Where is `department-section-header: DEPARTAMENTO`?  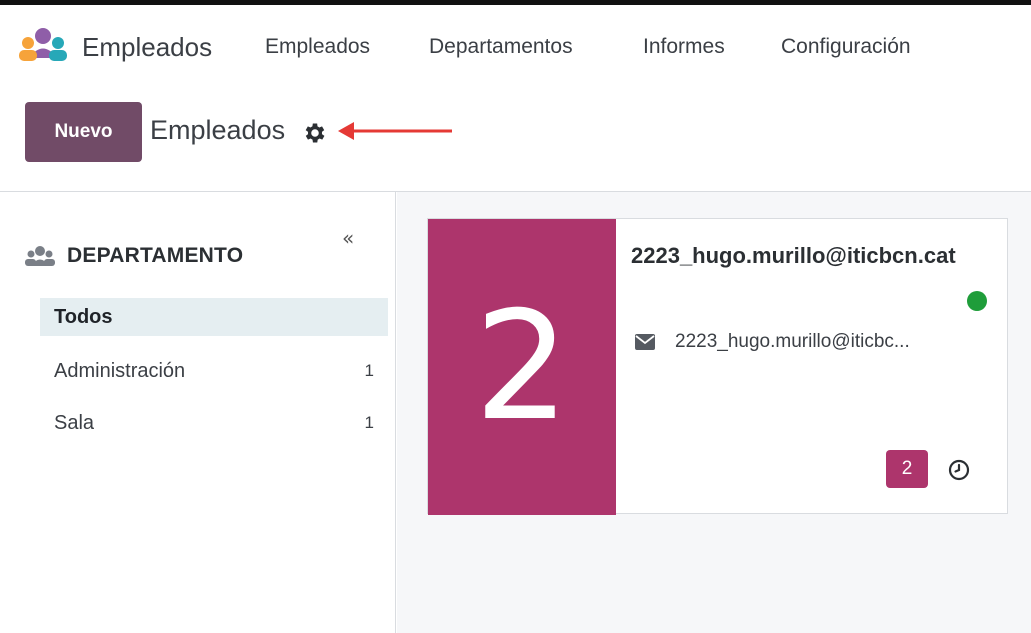
department-section-header: DEPARTAMENTO is located at coordinates (134, 256).